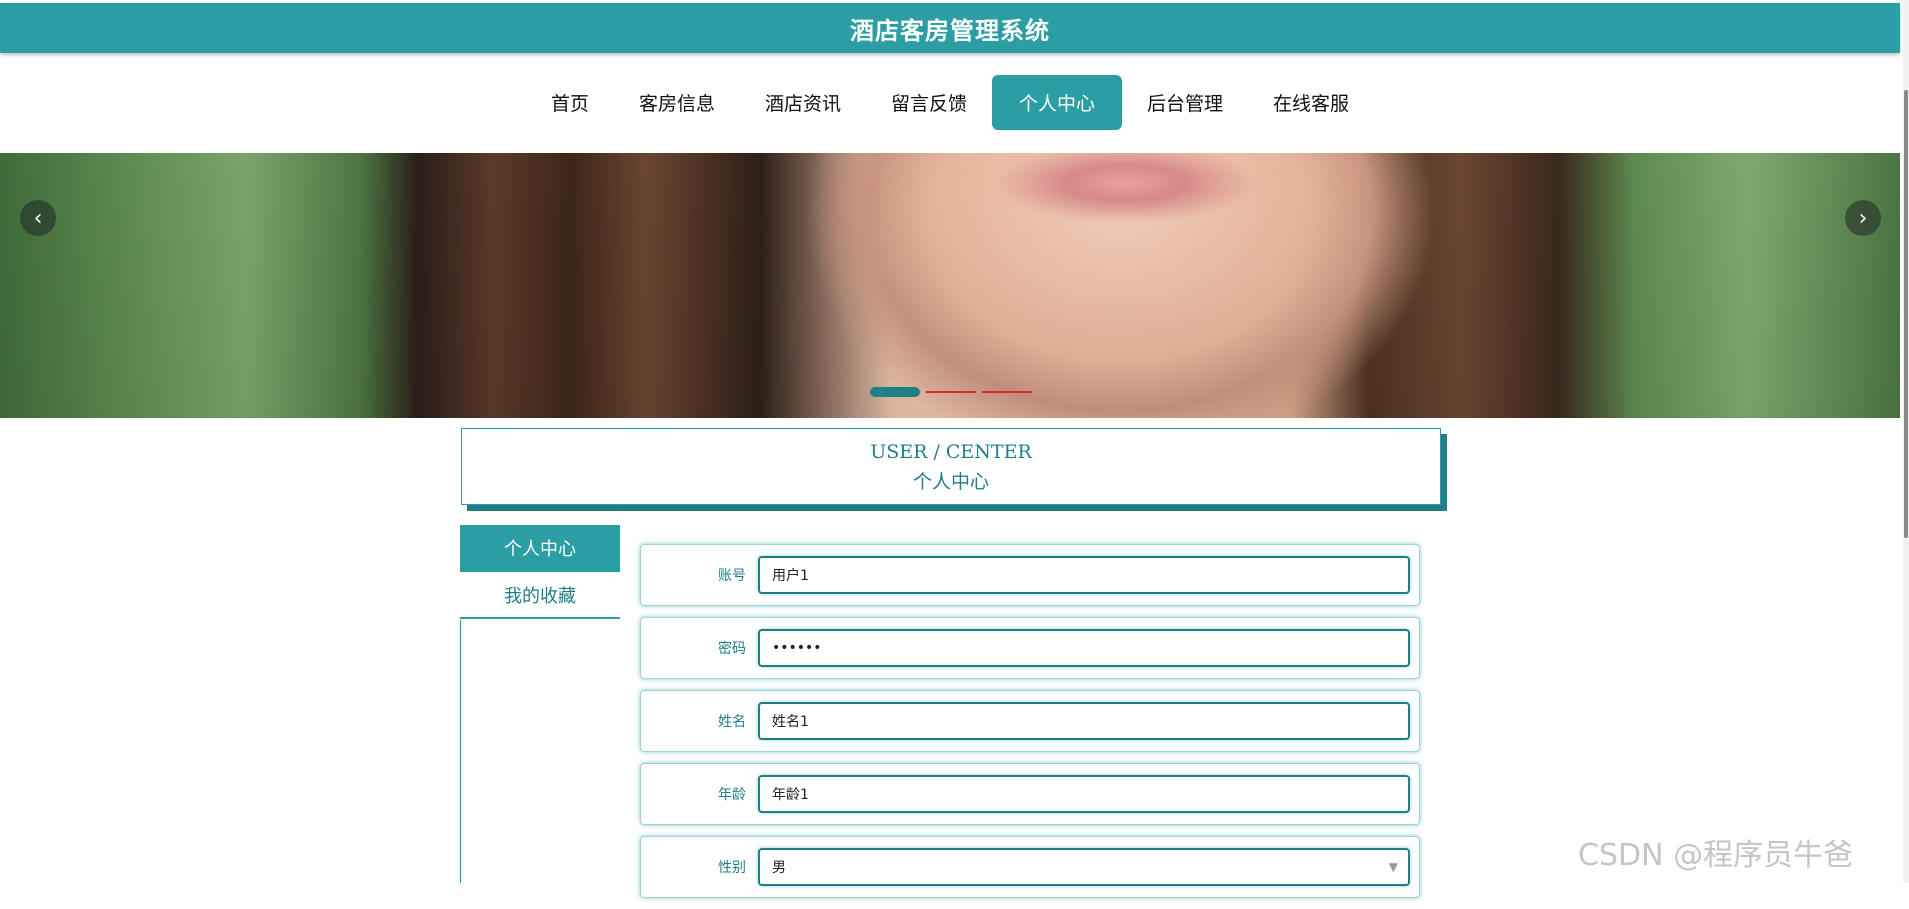 Image resolution: width=1909 pixels, height=909 pixels. I want to click on sidebar-item-favorites: 我的收藏, so click(540, 595).